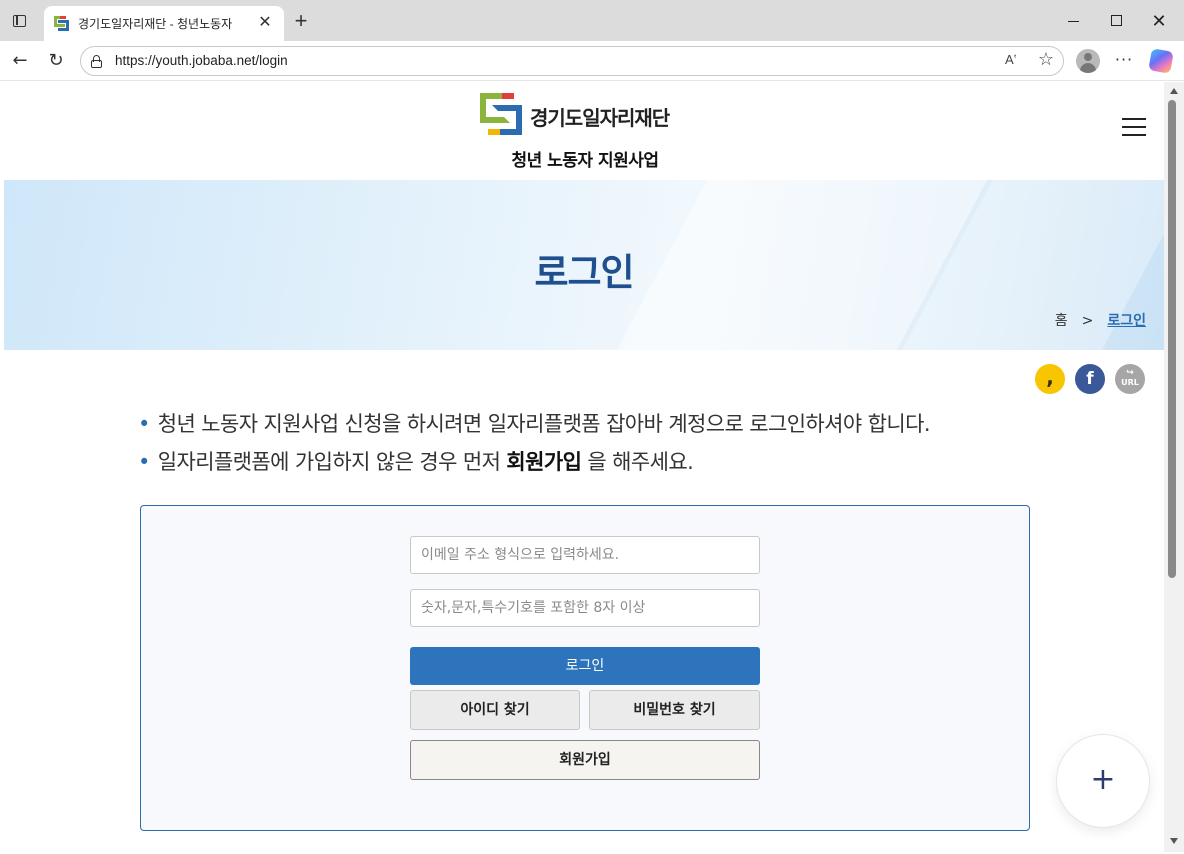 Image resolution: width=1184 pixels, height=854 pixels. Describe the element at coordinates (20, 21) in the screenshot. I see `tab-actions-icon` at that location.